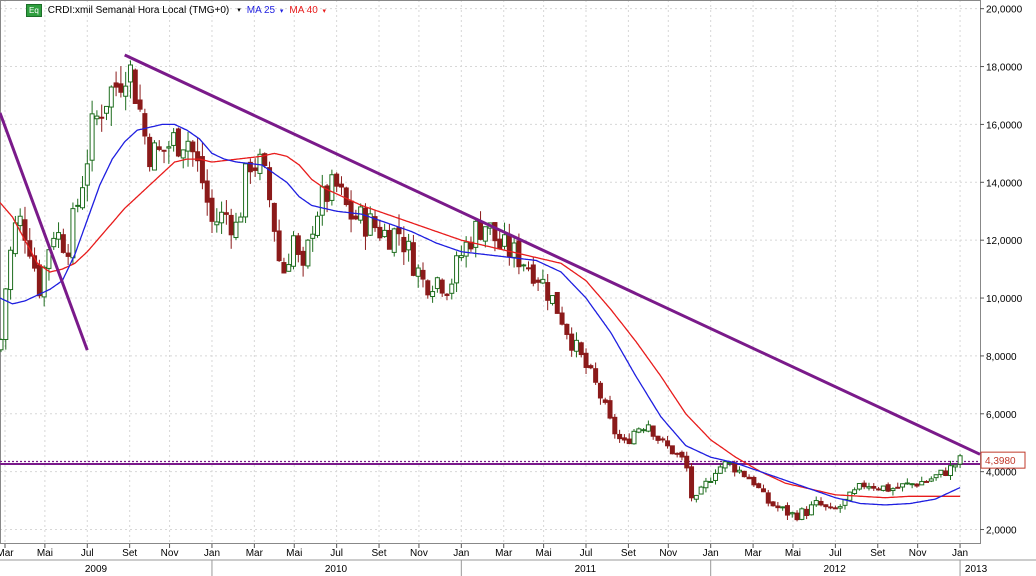 The image size is (1036, 576). Describe the element at coordinates (490, 462) in the screenshot. I see `support-line` at that location.